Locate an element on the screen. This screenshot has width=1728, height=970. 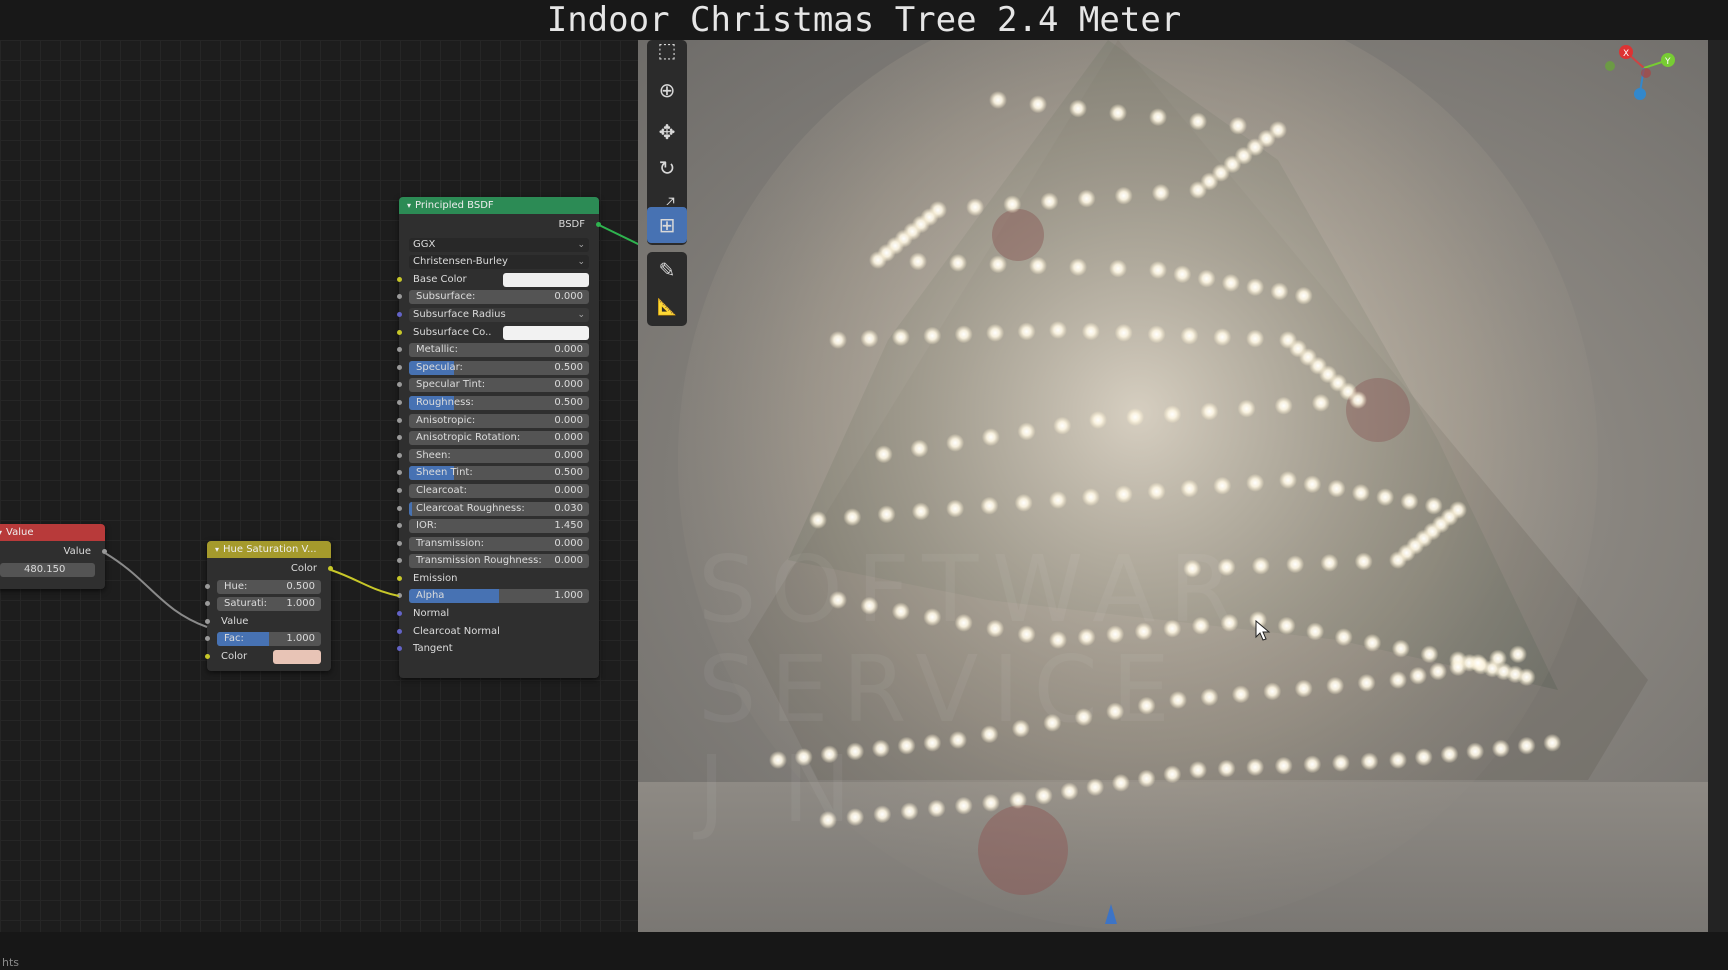
measure-icon: 📐 is located at coordinates (667, 306).